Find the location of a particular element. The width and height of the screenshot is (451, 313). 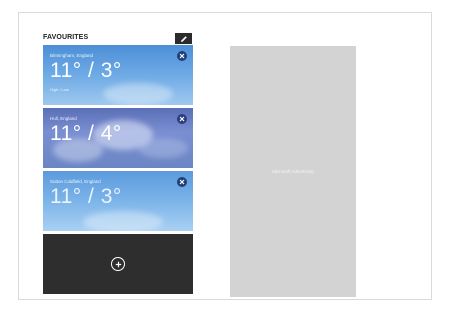

tile-city: Hull, England is located at coordinates (63, 118).